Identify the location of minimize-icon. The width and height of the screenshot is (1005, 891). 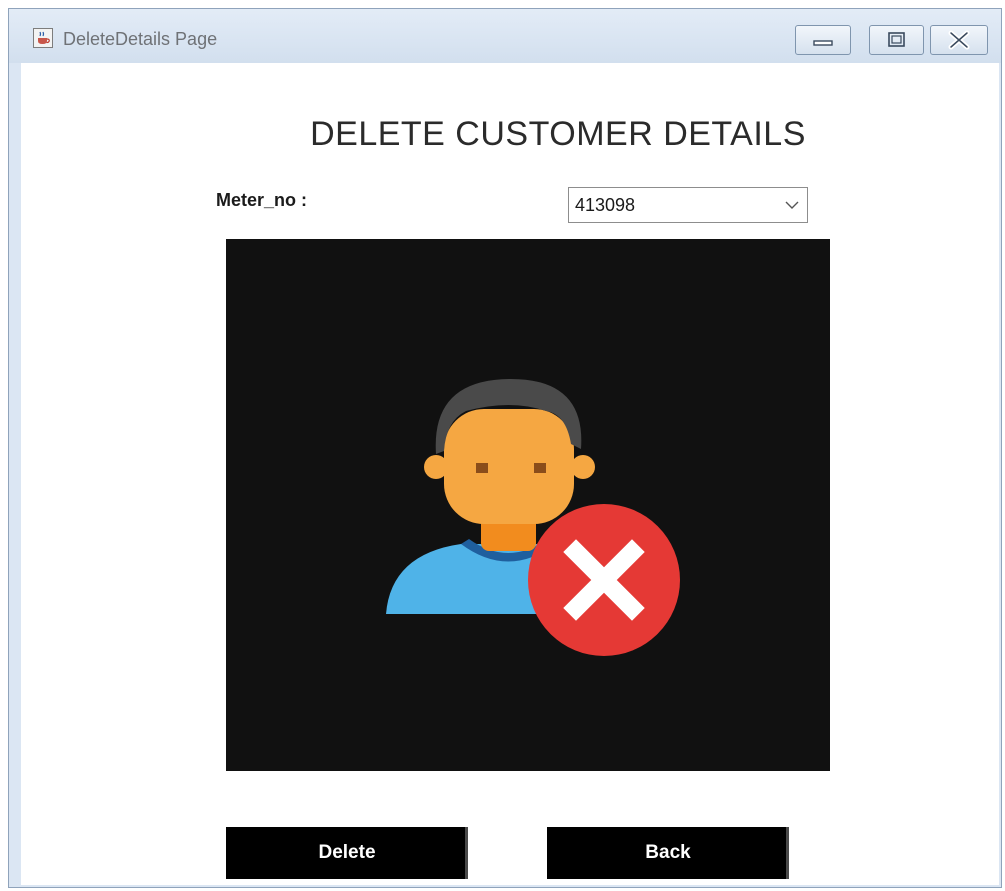
(823, 40).